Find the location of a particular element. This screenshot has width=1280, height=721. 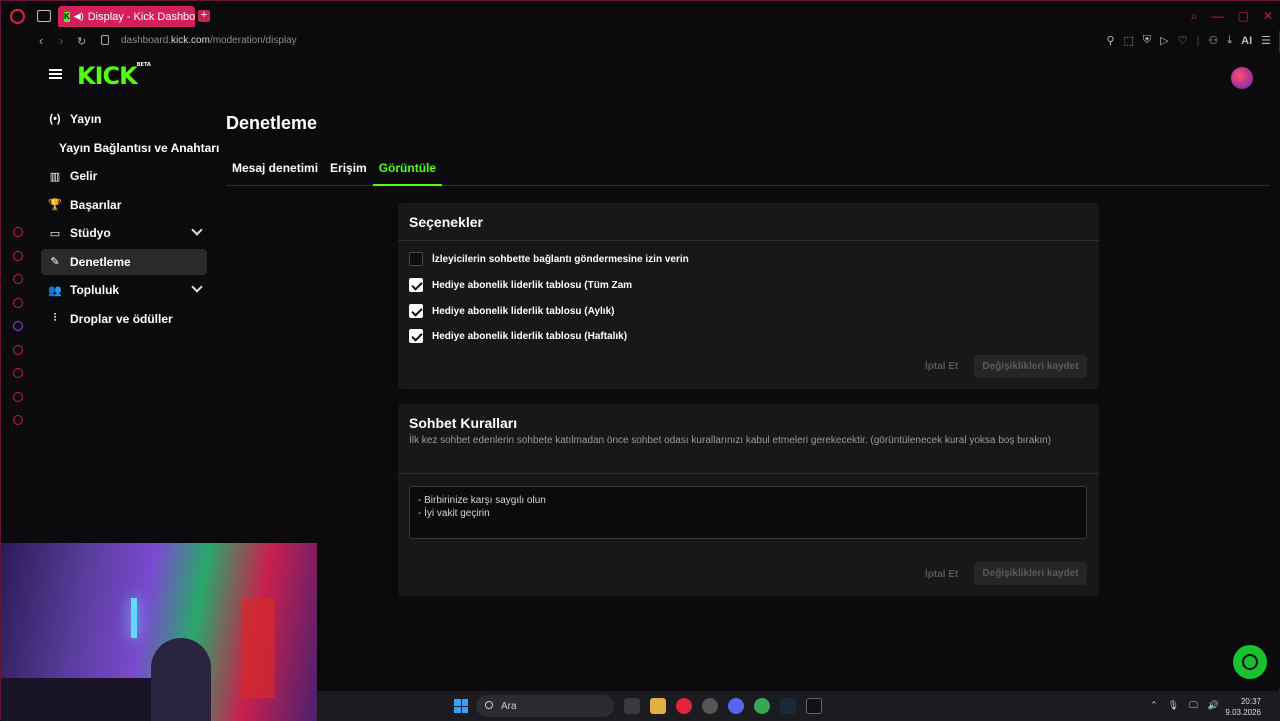

sidebar-item-label: Droplar ve ödüller is located at coordinates (121, 318).